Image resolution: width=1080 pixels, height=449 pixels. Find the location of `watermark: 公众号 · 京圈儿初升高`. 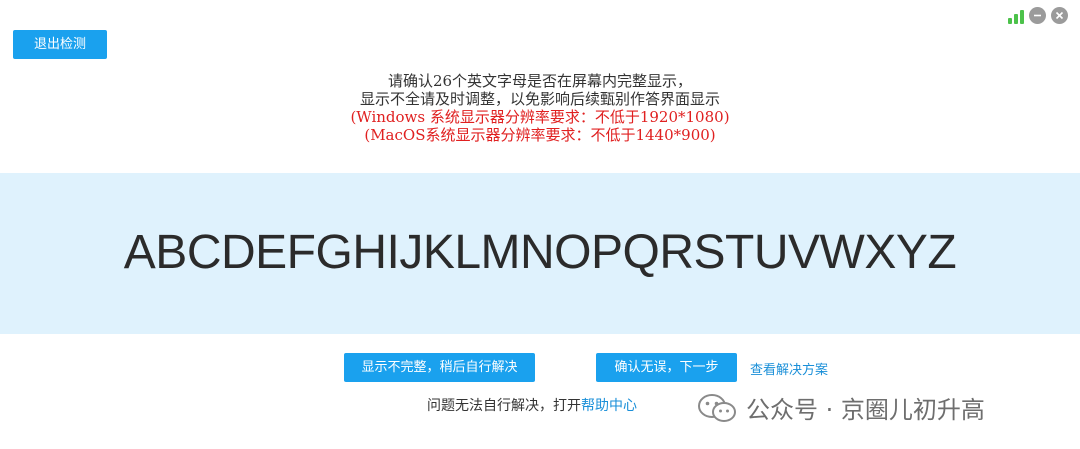

watermark: 公众号 · 京圈儿初升高 is located at coordinates (840, 407).